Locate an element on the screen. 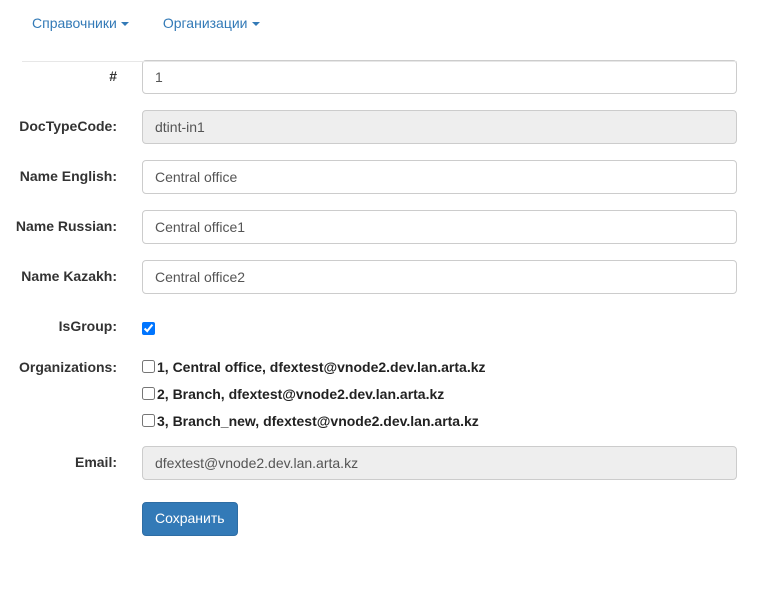  form-row-submit: Сохранить is located at coordinates (379, 519).